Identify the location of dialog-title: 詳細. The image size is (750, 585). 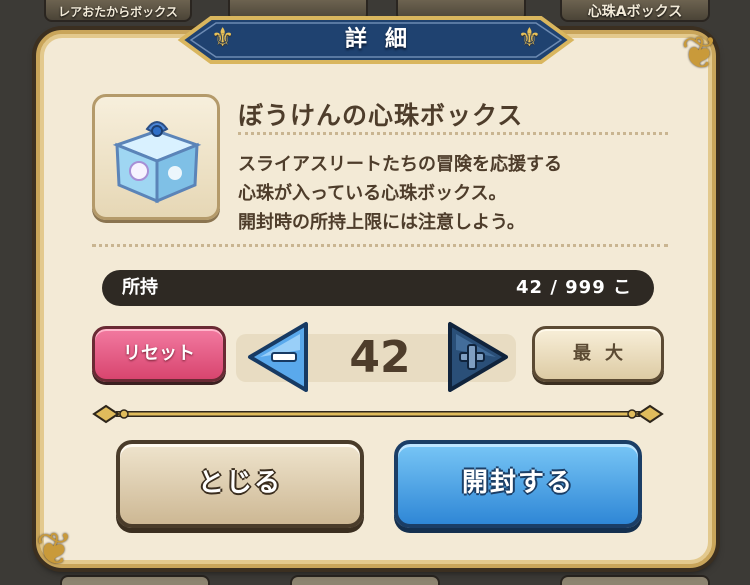
(384, 39).